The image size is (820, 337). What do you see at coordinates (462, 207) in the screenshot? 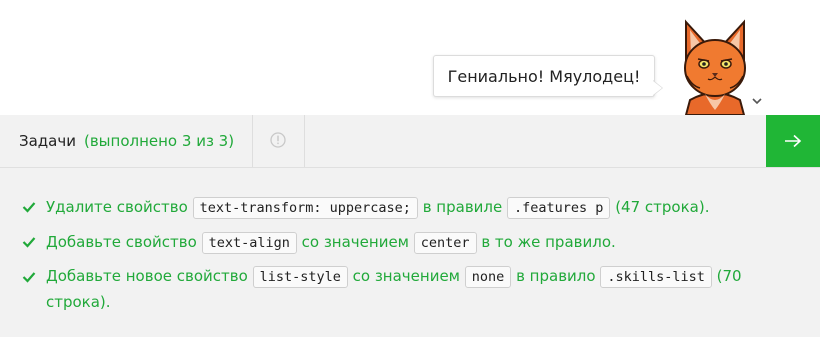
I see `task-text: в правиле` at bounding box center [462, 207].